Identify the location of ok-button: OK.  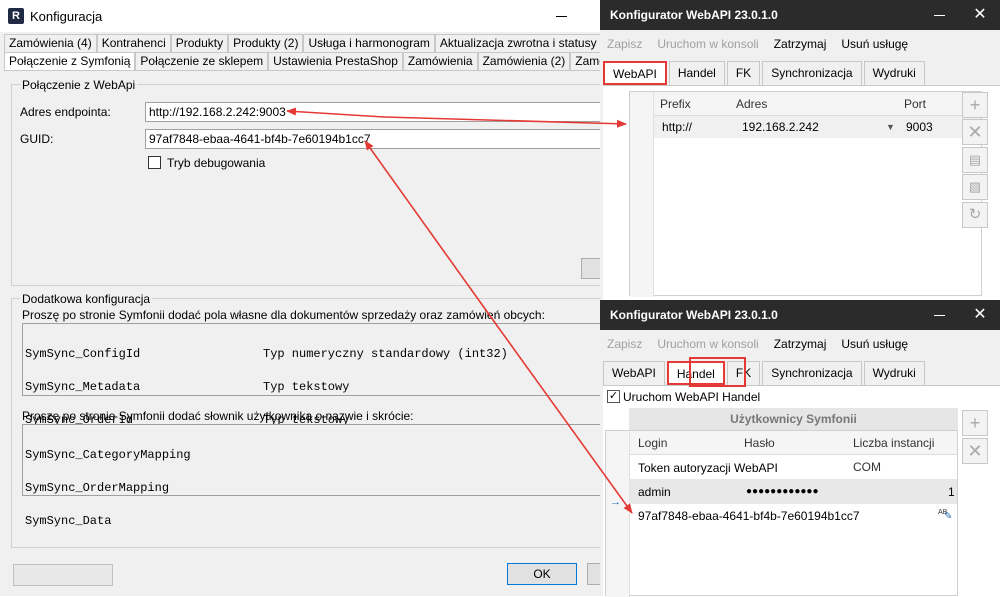
(542, 574).